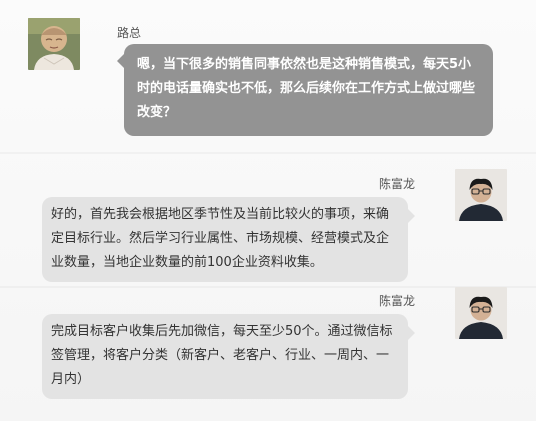  What do you see at coordinates (129, 33) in the screenshot?
I see `sender-name: 路总` at bounding box center [129, 33].